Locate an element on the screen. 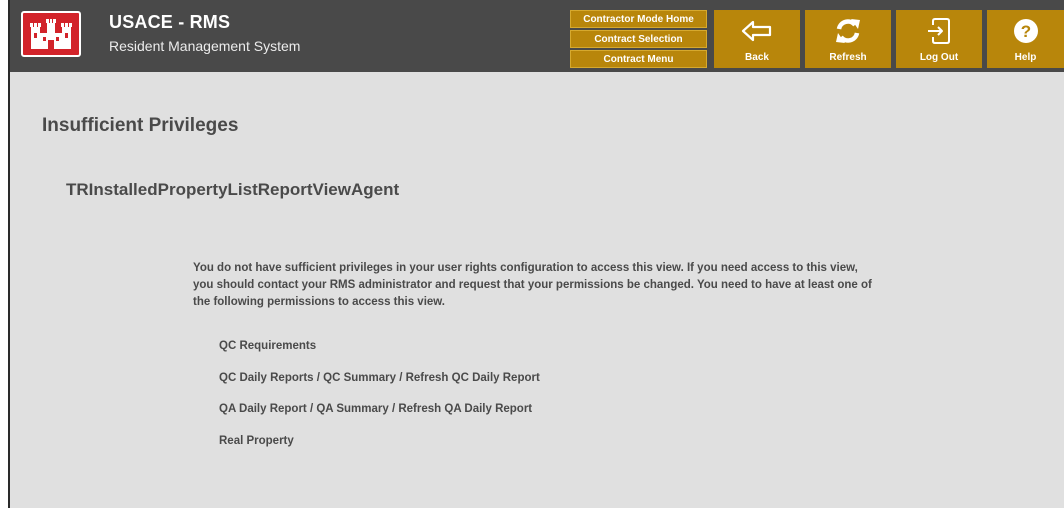 Image resolution: width=1064 pixels, height=508 pixels. help-icon: ? is located at coordinates (1025, 31).